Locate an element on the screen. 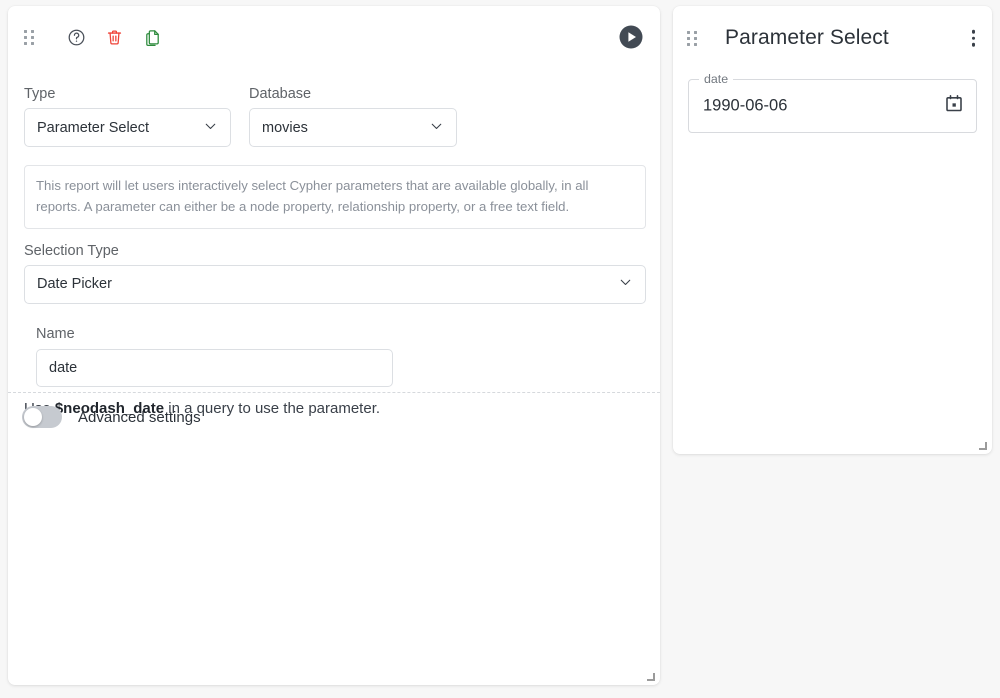 The width and height of the screenshot is (1000, 698). type-field-group: Type Parameter Select is located at coordinates (127, 116).